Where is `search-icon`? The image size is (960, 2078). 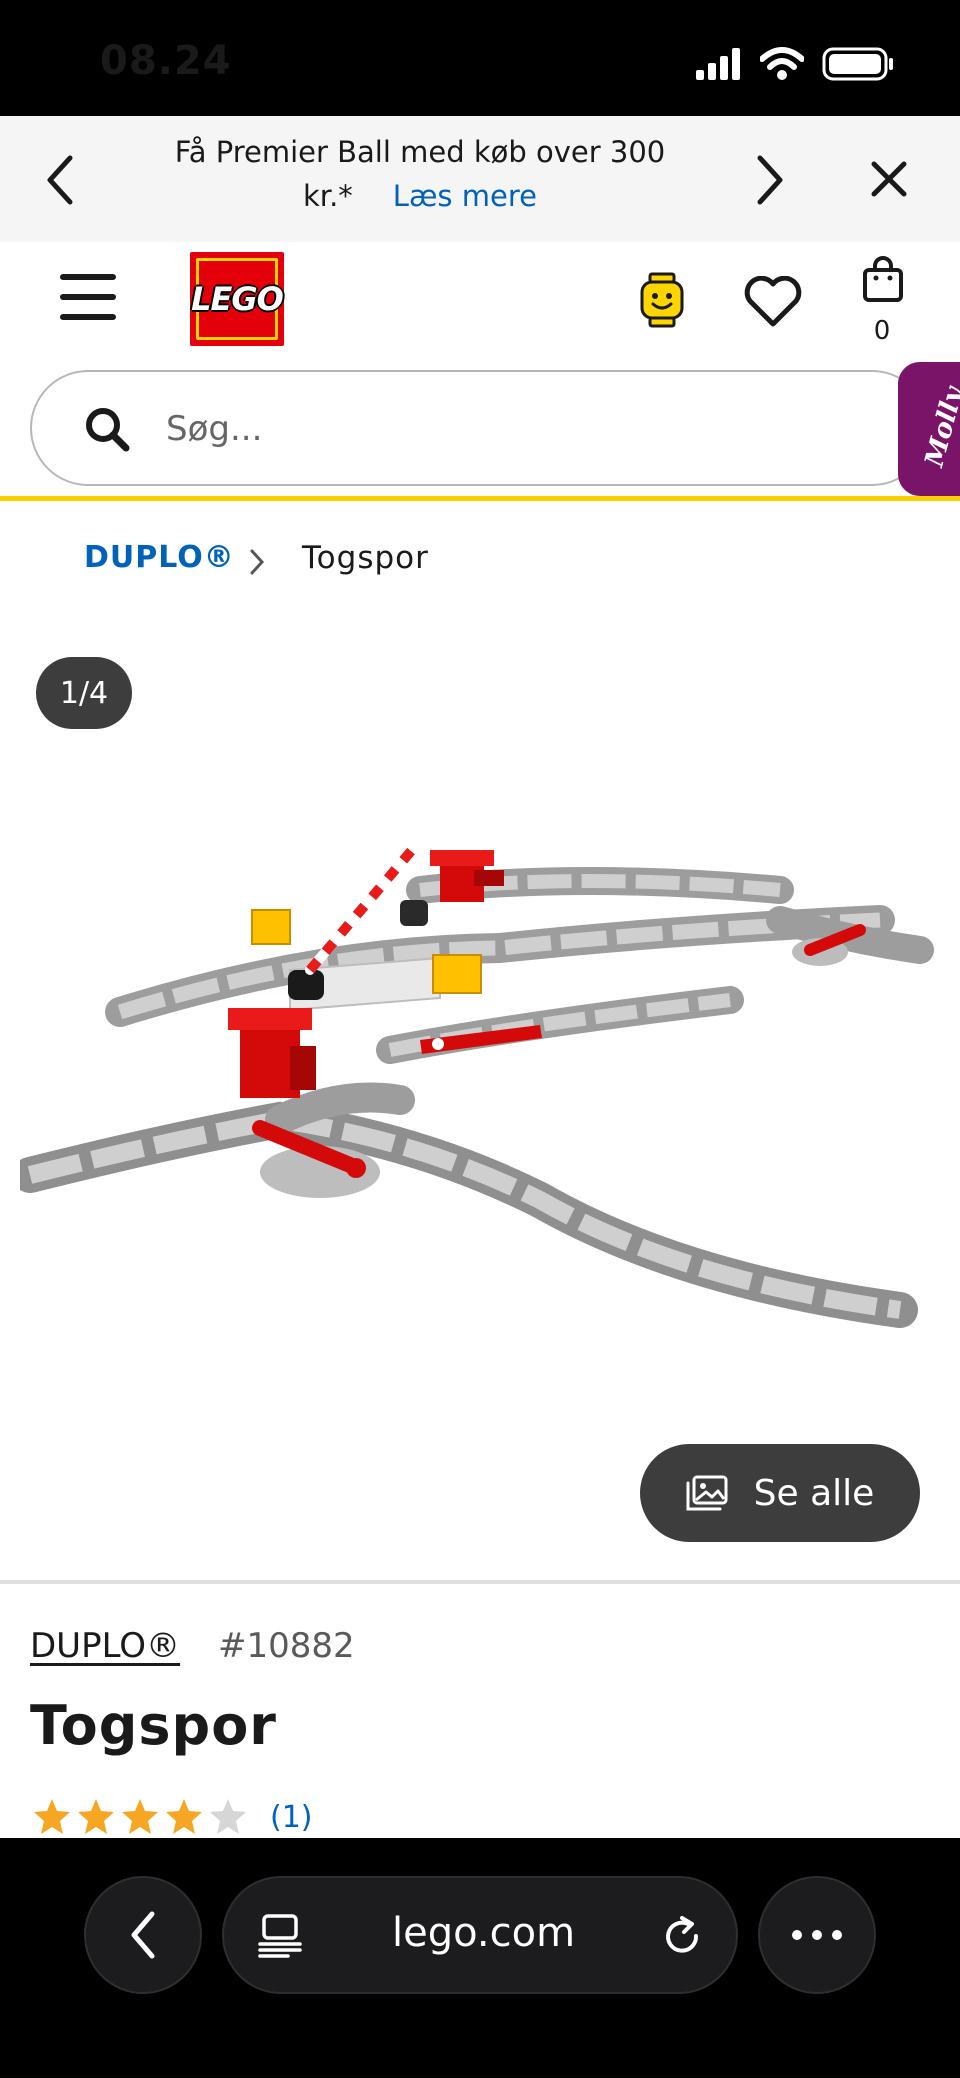 search-icon is located at coordinates (108, 430).